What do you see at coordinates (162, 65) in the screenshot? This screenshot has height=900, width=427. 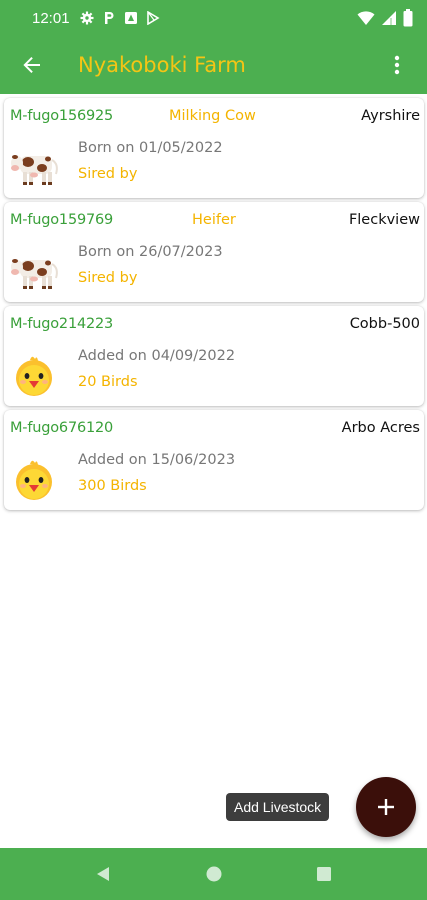 I see `page-title: Nyakoboki Farm` at bounding box center [162, 65].